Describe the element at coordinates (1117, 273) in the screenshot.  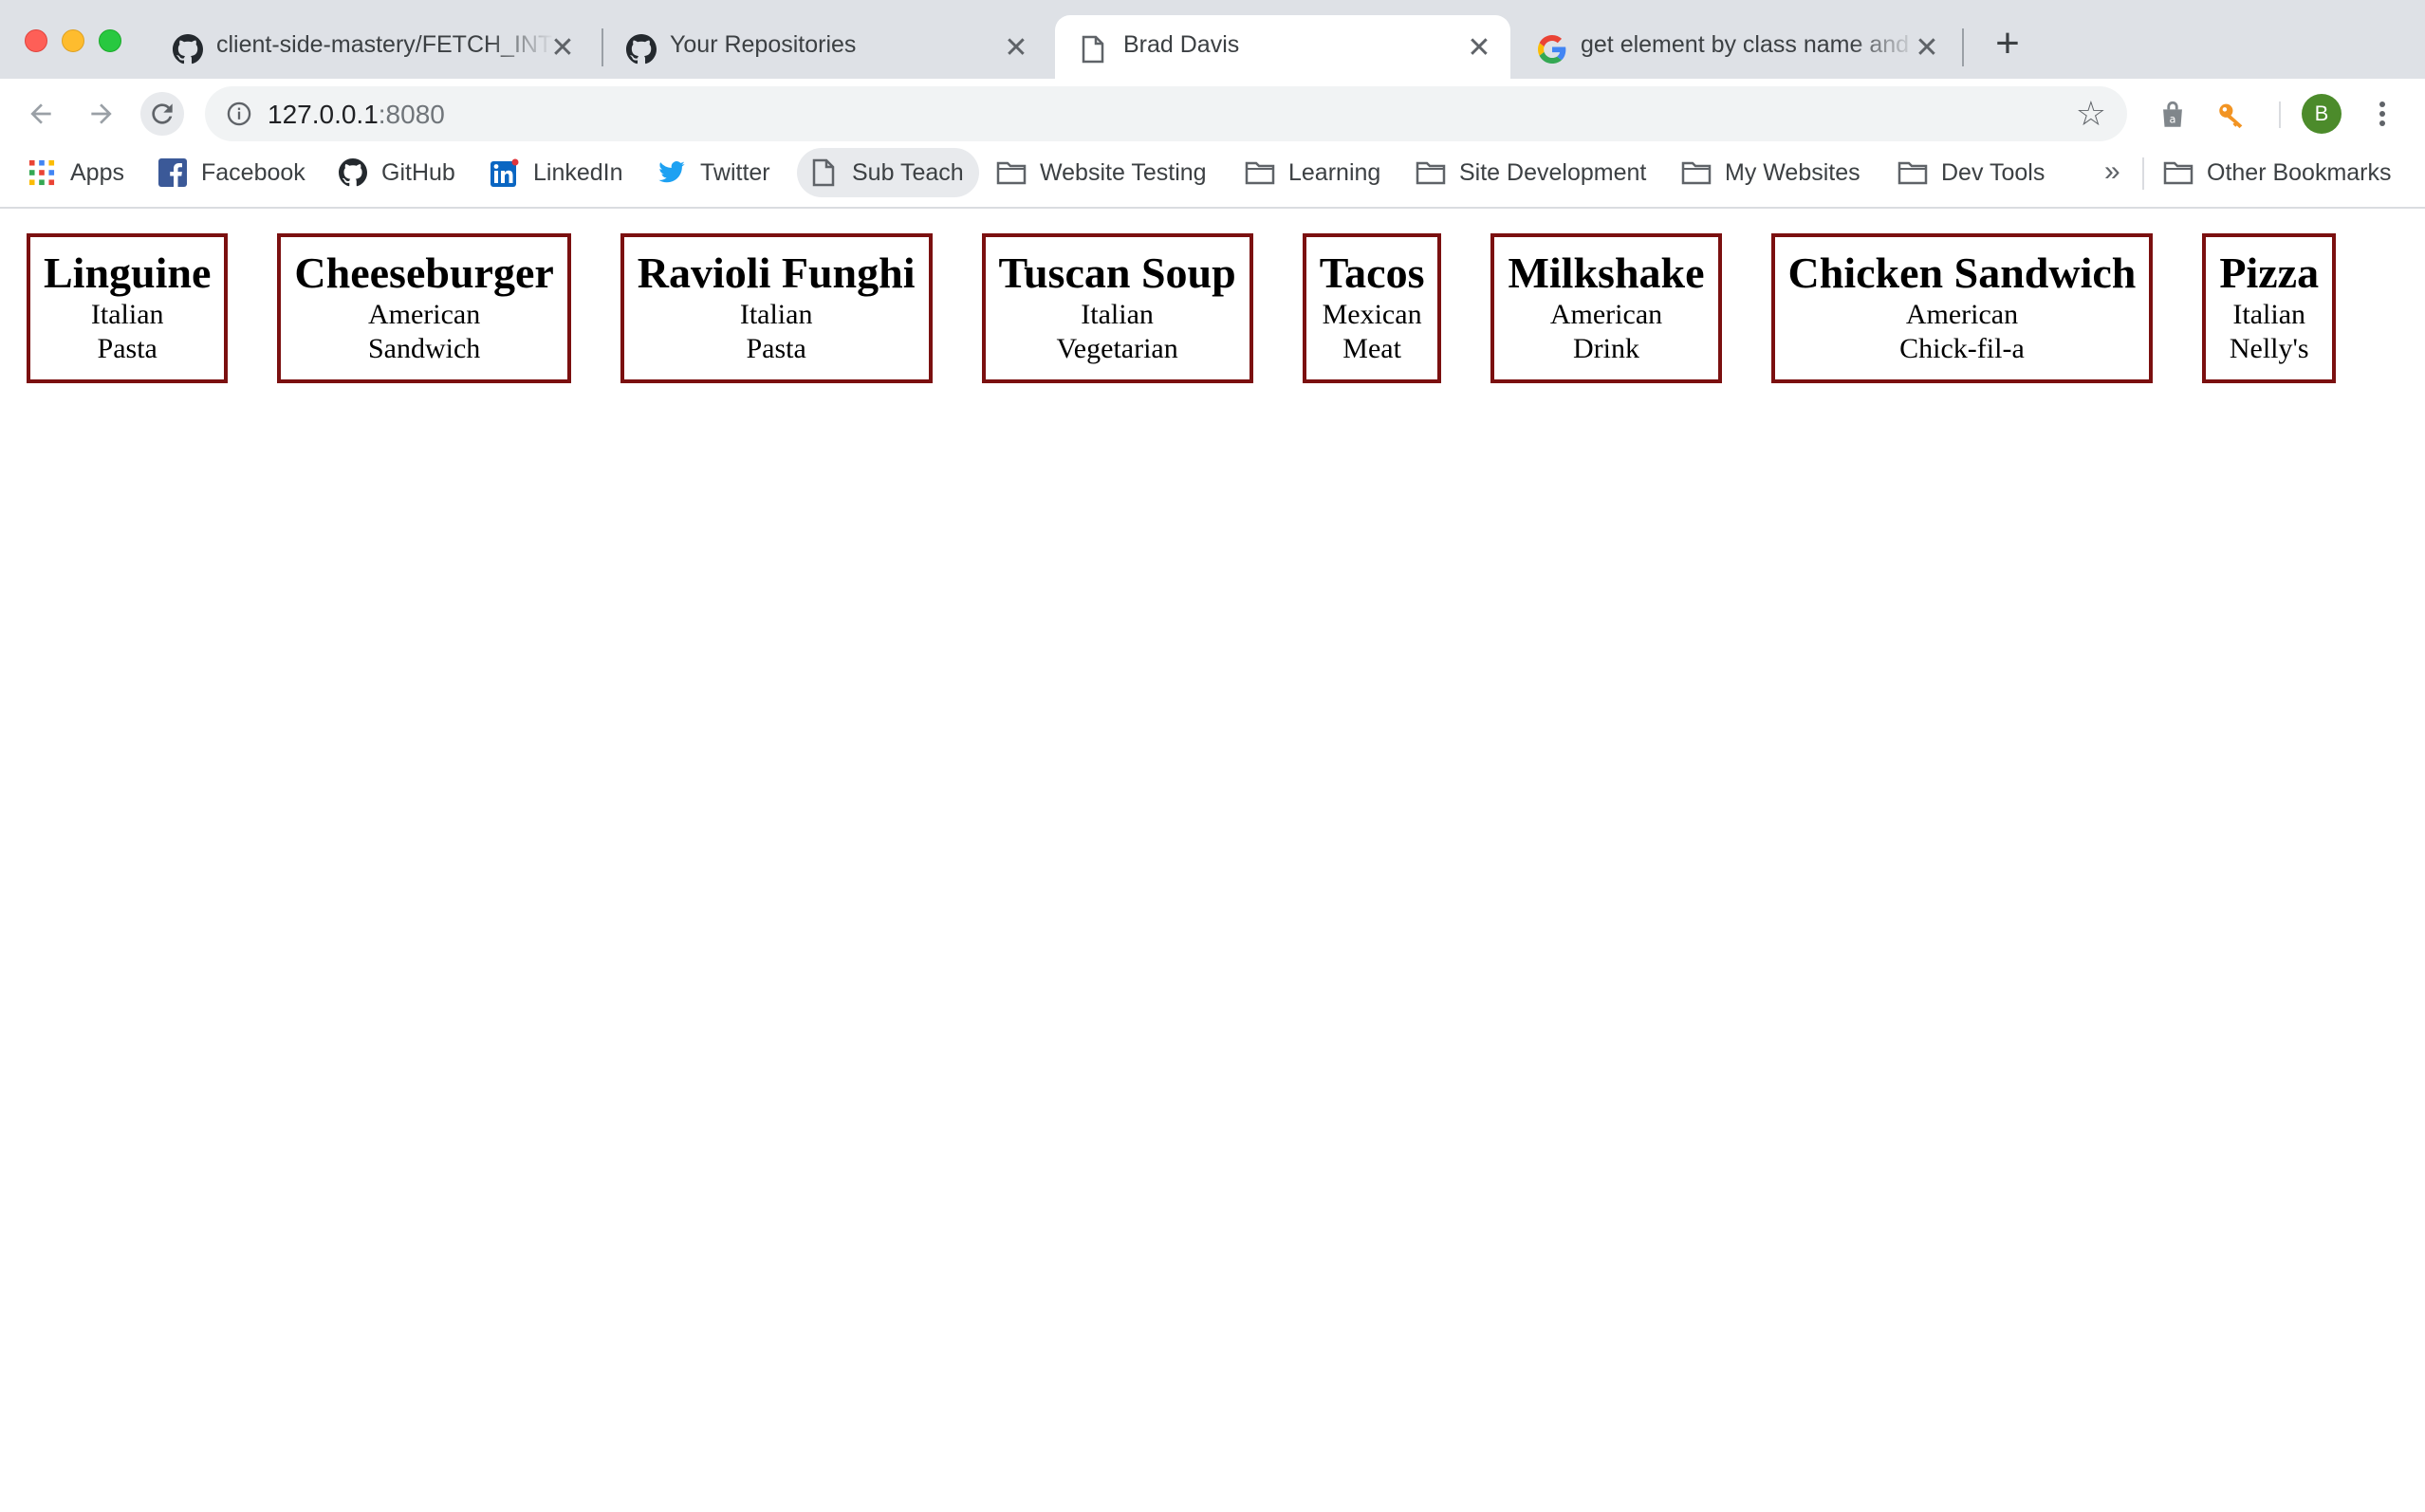
I see `menu-item-name: Tuscan Soup` at that location.